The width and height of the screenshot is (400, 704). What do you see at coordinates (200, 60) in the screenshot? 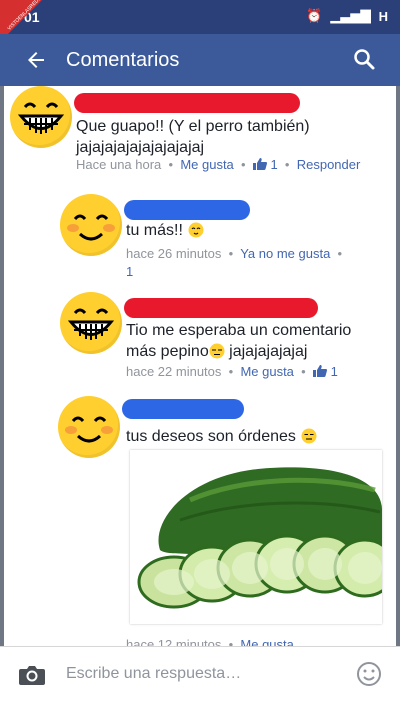
I see `top-app-bar: Comentarios` at bounding box center [200, 60].